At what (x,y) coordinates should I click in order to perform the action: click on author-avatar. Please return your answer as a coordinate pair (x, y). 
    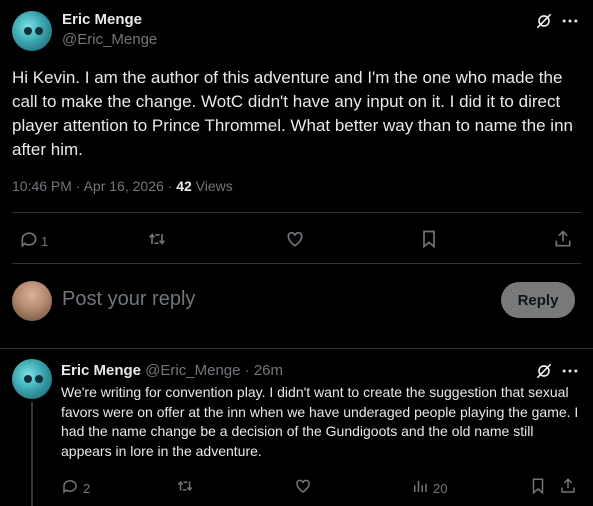
    Looking at the image, I should click on (32, 31).